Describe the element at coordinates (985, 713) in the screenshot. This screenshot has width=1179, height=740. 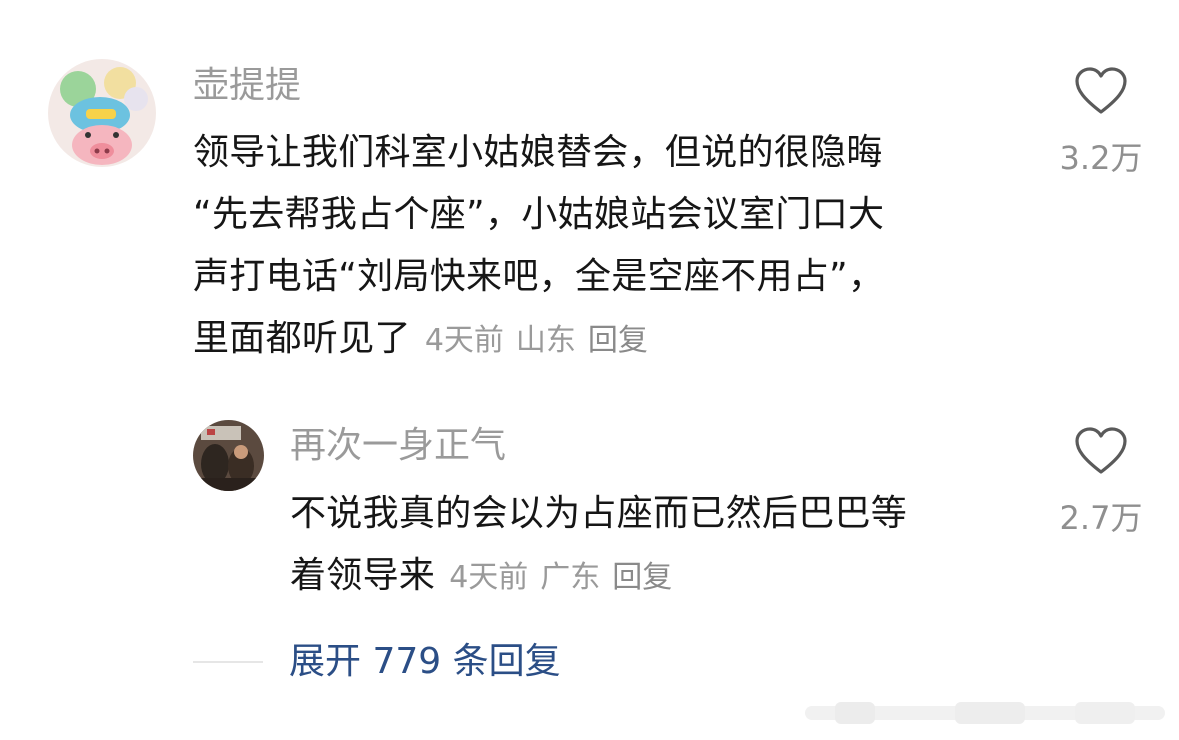
I see `watermark` at that location.